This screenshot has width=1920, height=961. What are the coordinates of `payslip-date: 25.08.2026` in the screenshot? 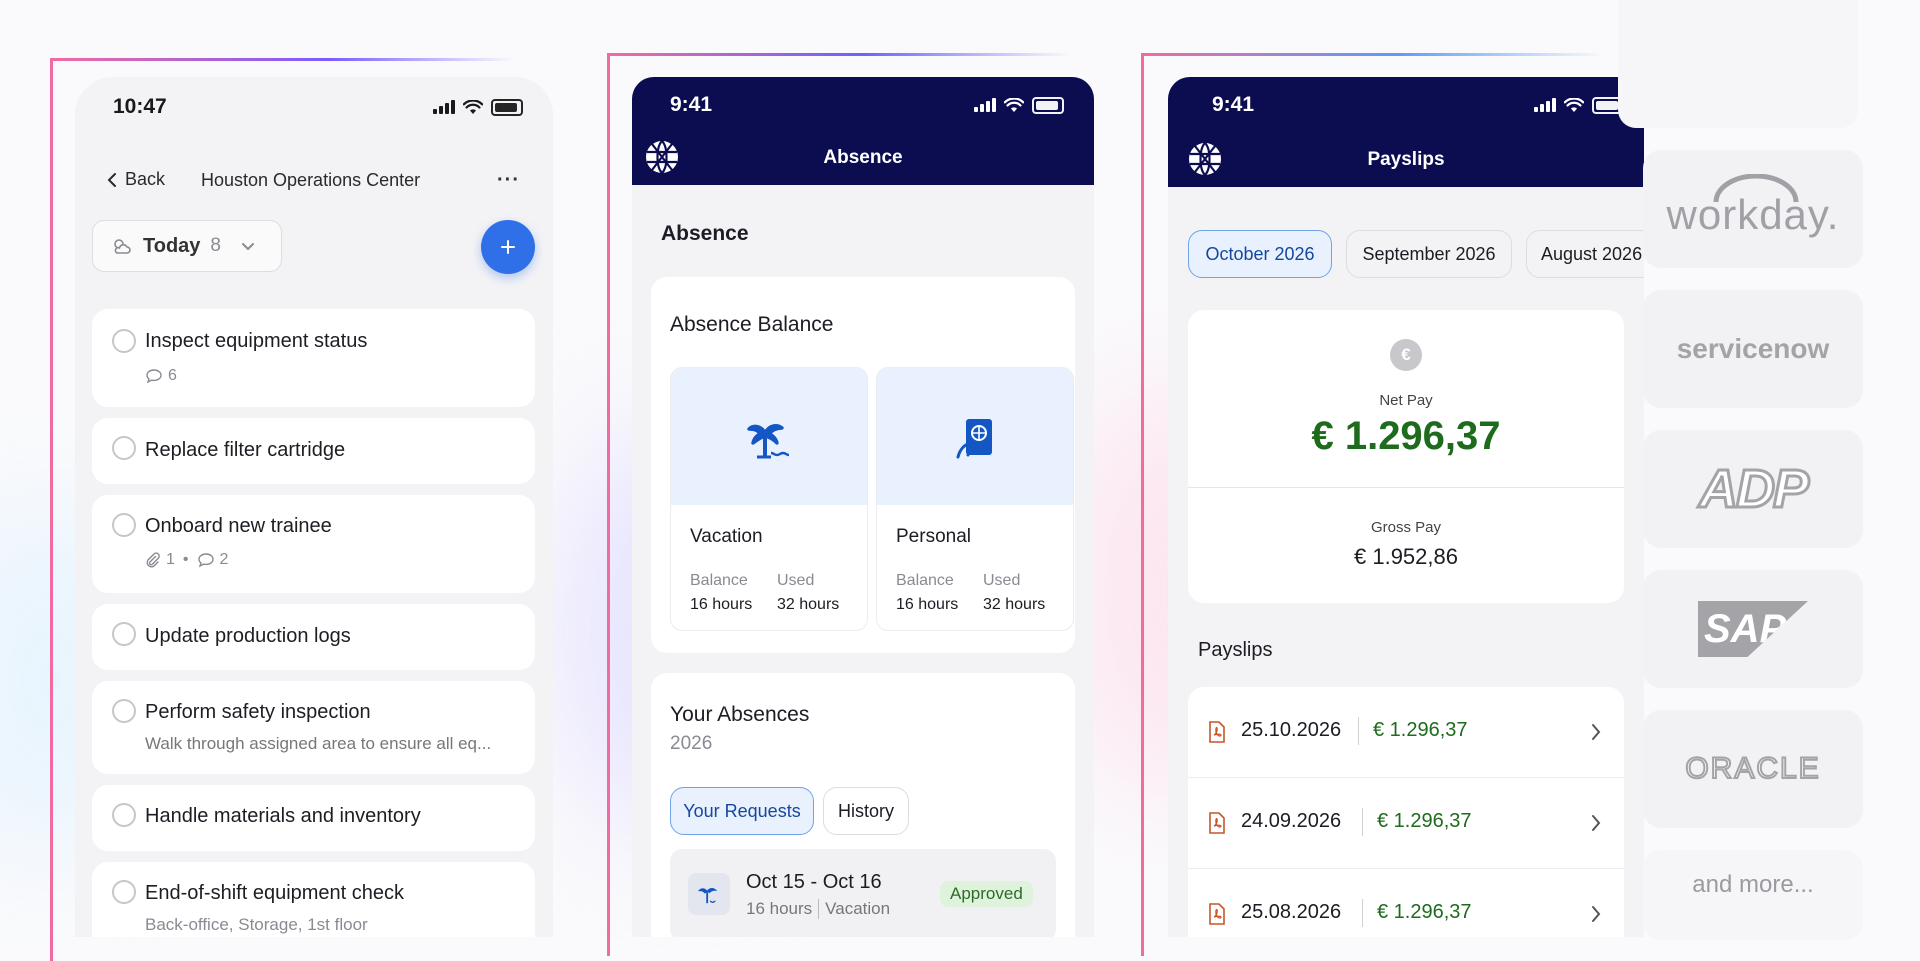 It's located at (1291, 912).